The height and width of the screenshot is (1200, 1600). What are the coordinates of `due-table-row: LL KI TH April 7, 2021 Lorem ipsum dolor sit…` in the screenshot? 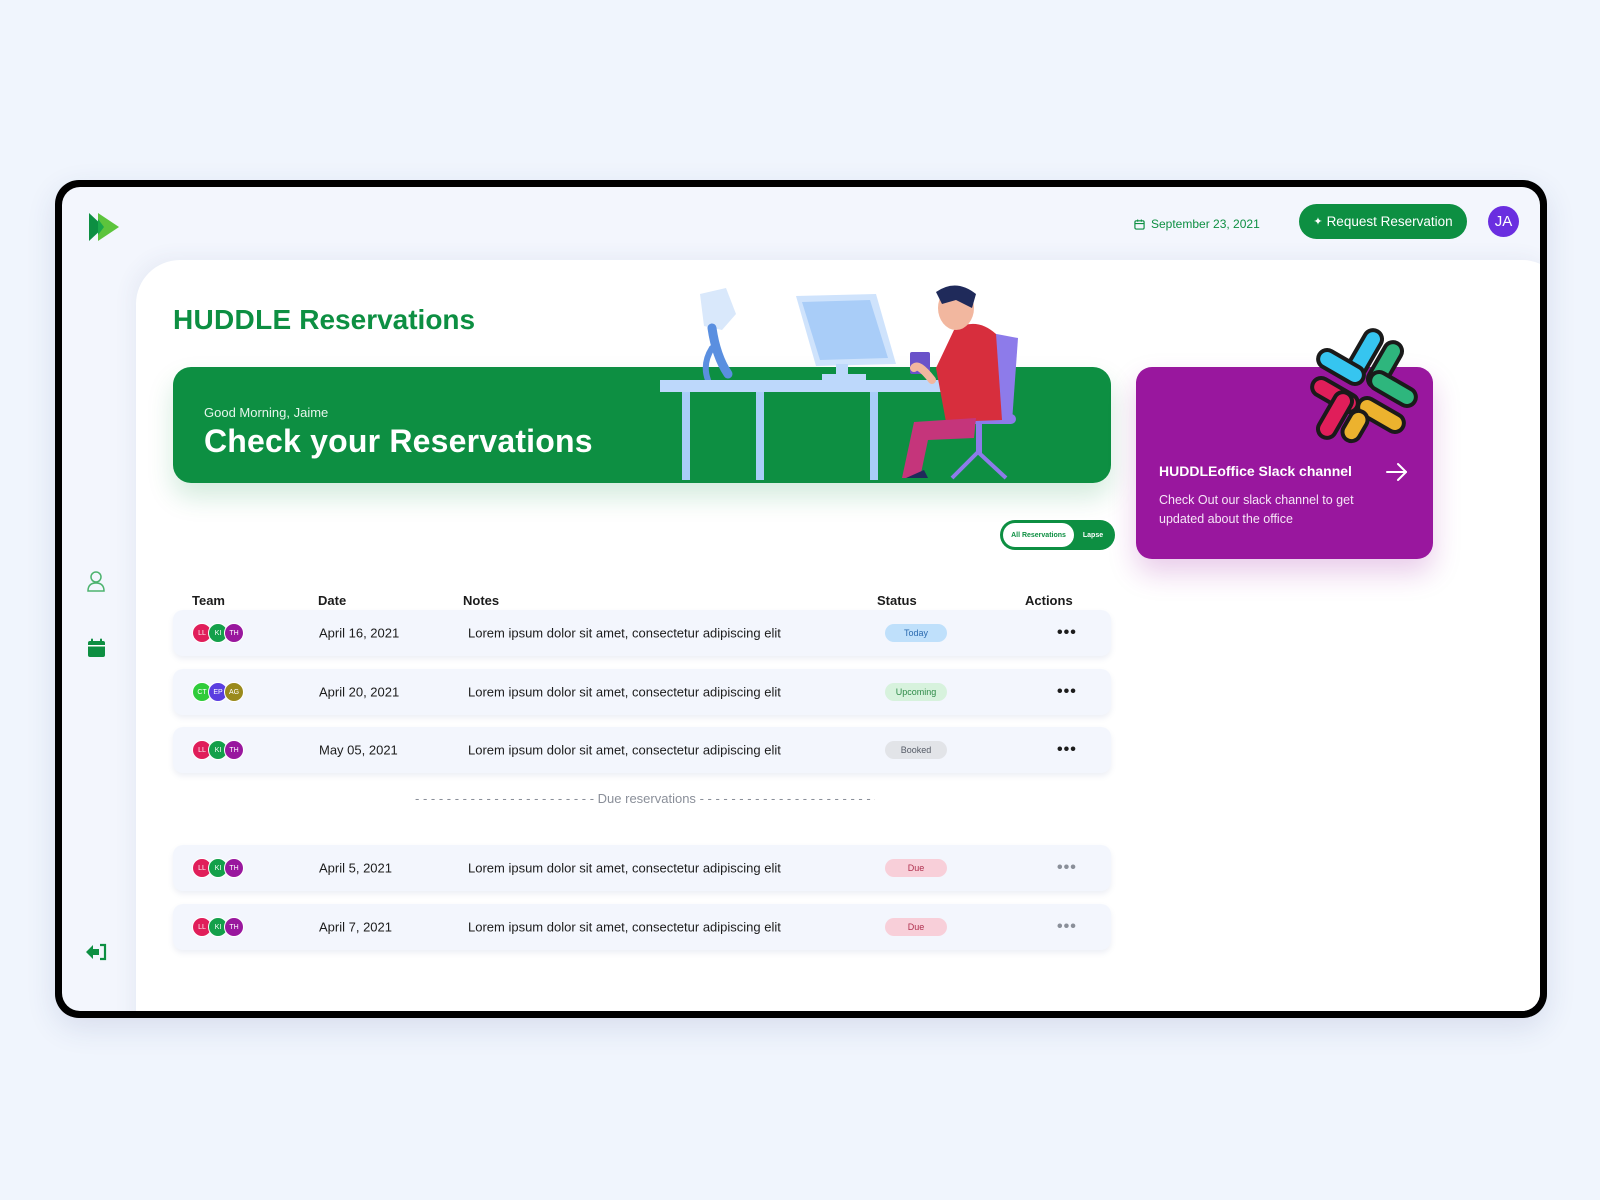 It's located at (642, 927).